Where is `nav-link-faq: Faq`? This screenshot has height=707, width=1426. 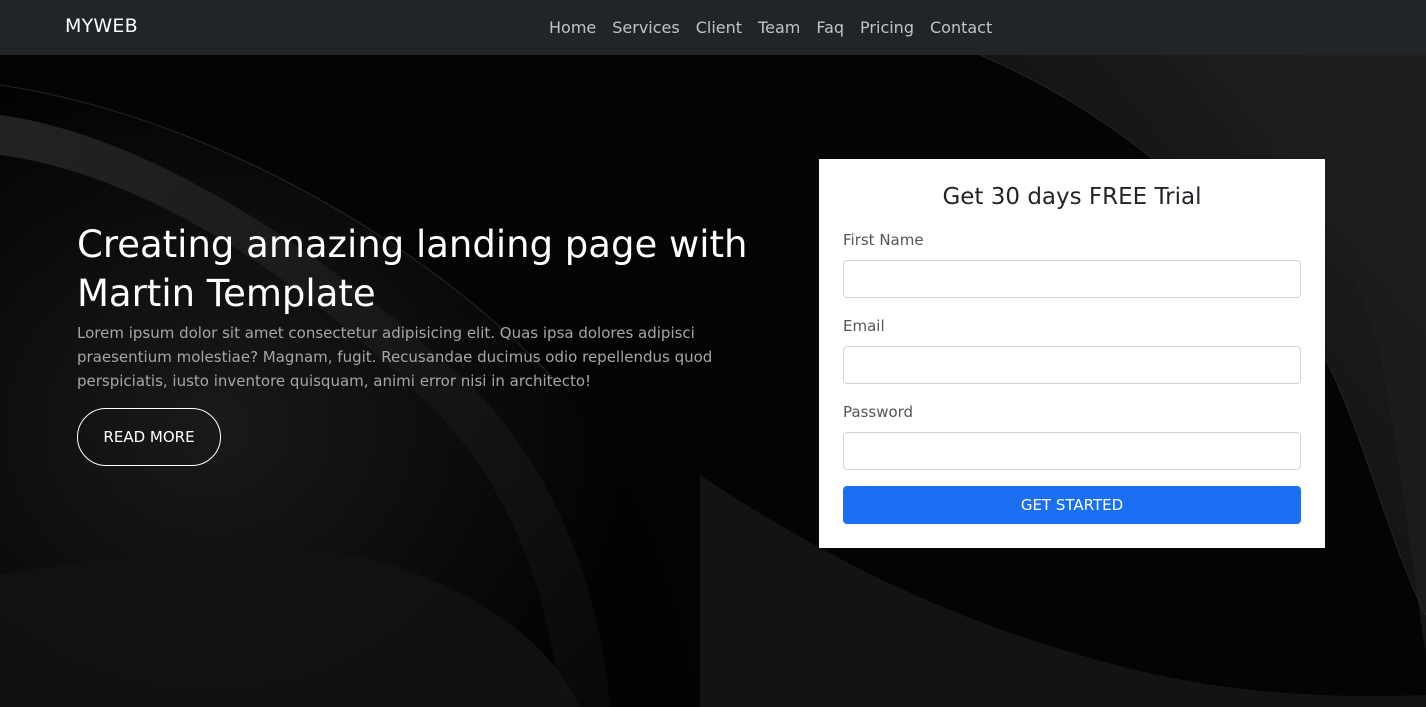 nav-link-faq: Faq is located at coordinates (830, 27).